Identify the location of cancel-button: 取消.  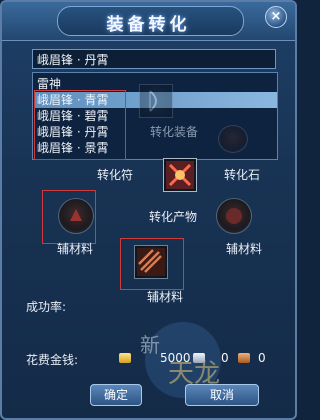
(222, 395).